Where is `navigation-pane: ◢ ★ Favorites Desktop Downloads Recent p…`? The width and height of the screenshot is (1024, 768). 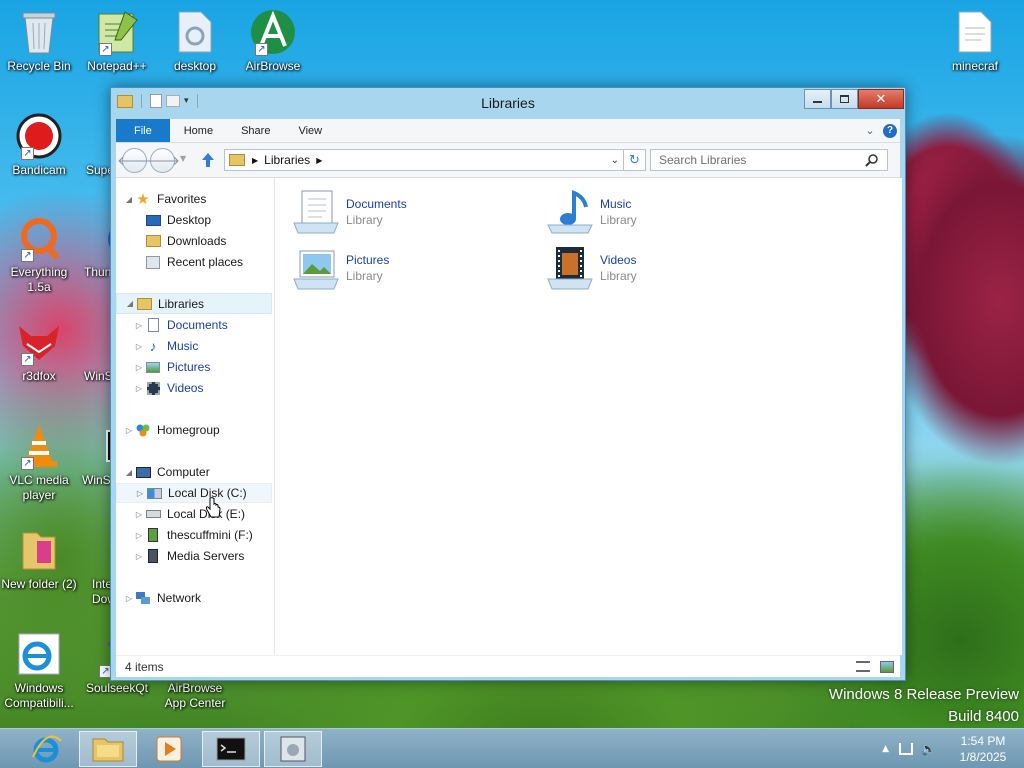 navigation-pane: ◢ ★ Favorites Desktop Downloads Recent p… is located at coordinates (195, 416).